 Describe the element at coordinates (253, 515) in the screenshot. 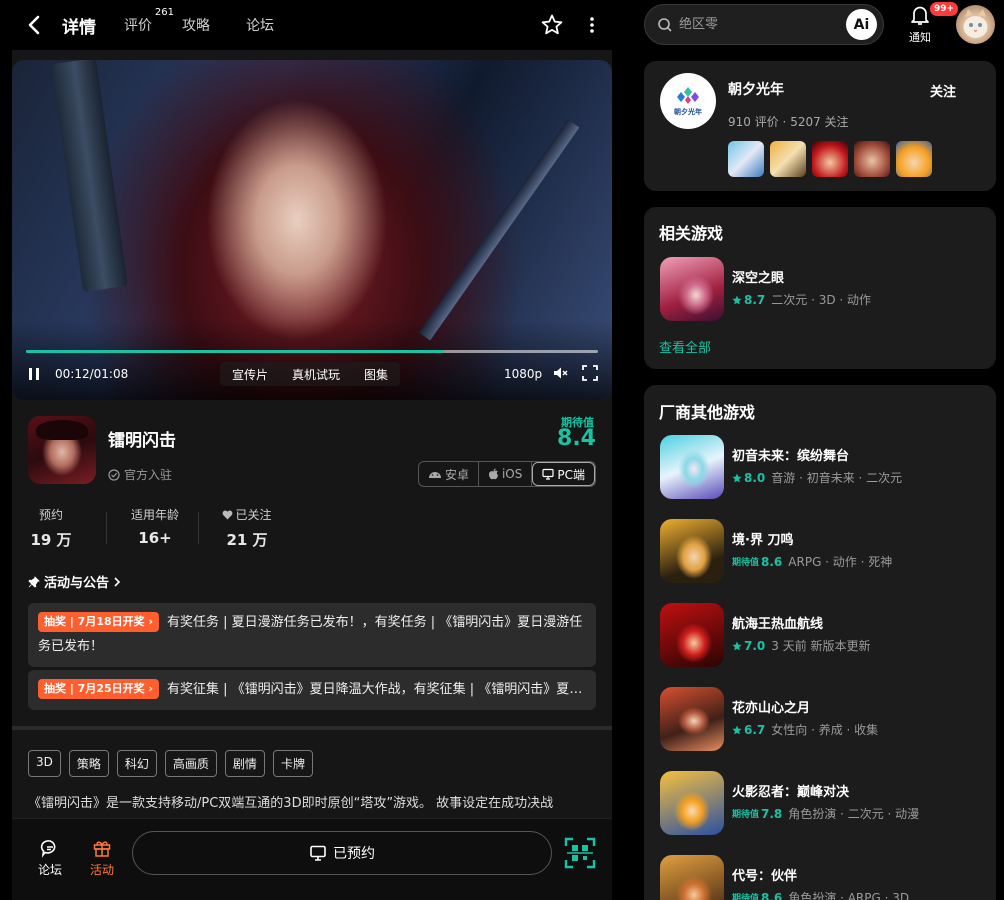

I see `stat-follows-label: 已关注` at that location.